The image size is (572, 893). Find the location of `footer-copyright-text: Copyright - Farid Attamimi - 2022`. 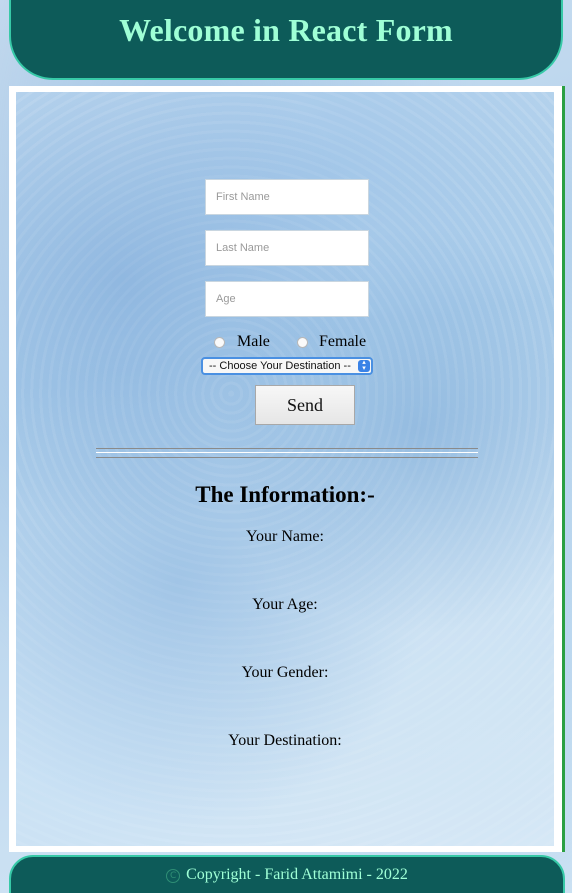

footer-copyright-text: Copyright - Farid Attamimi - 2022 is located at coordinates (297, 874).